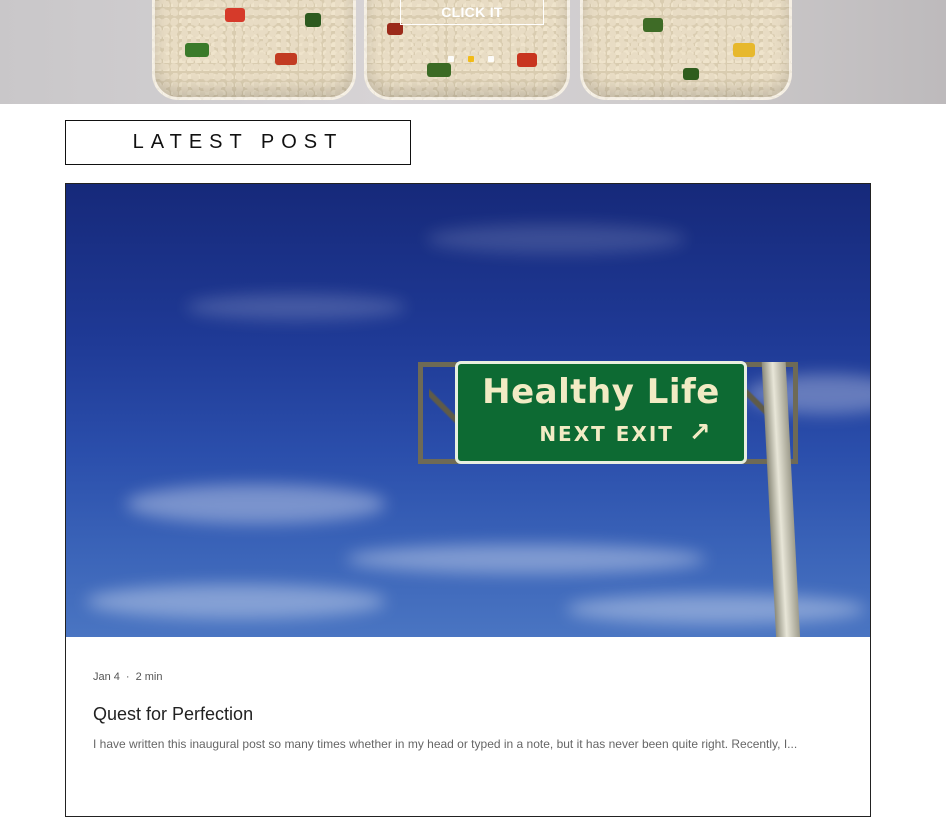 This screenshot has height=839, width=946. I want to click on slider-dots, so click(471, 59).